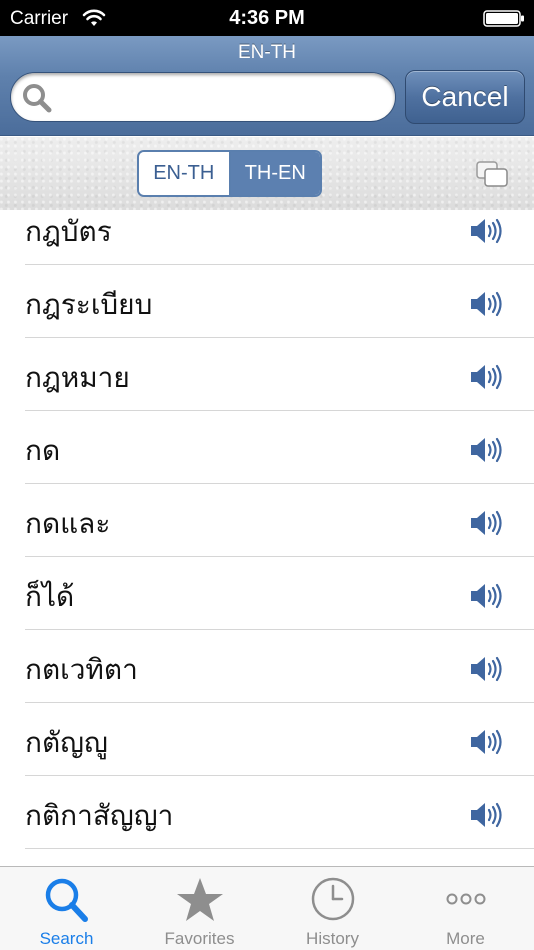  I want to click on star-icon, so click(200, 899).